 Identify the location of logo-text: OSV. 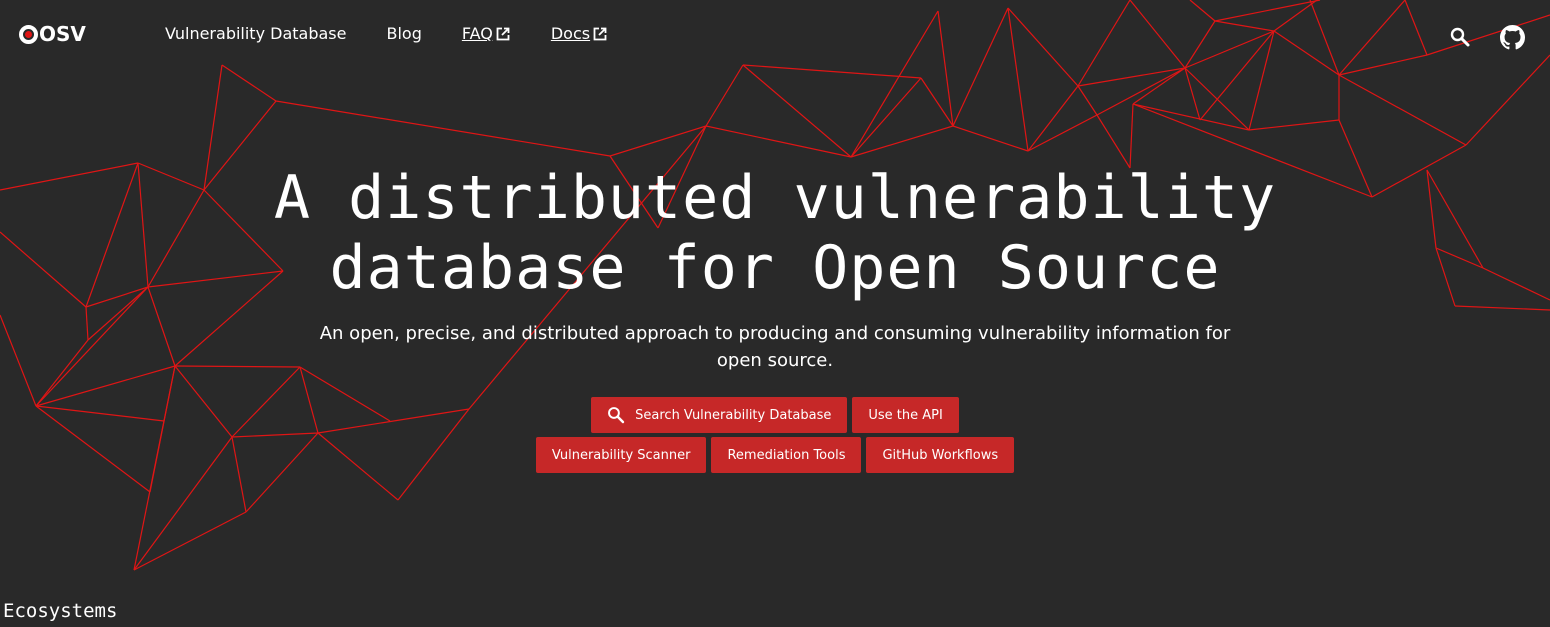
(62, 34).